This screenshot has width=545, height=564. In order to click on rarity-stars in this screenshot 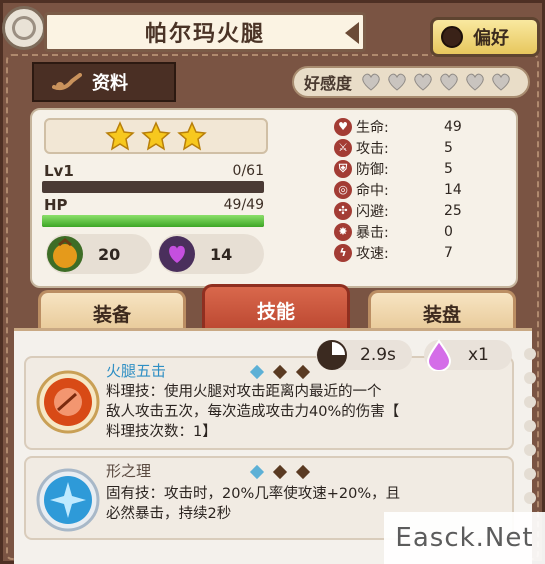, I will do `click(156, 136)`.